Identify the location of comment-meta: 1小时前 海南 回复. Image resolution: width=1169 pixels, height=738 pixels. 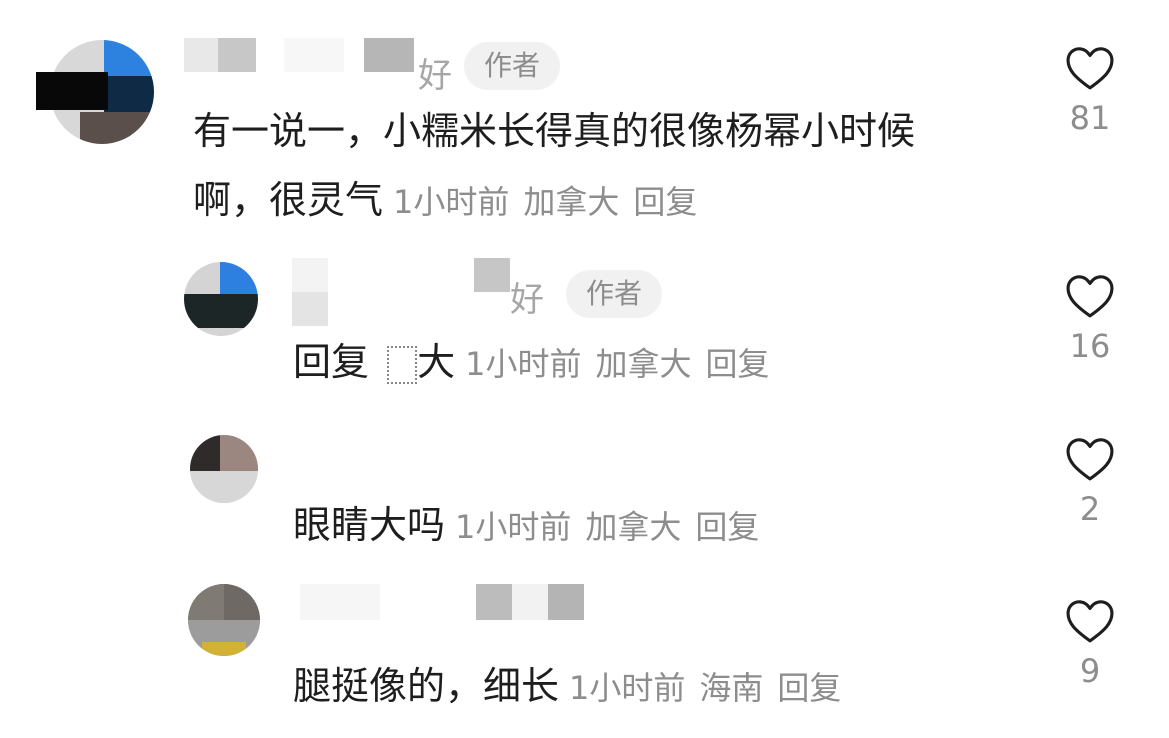
(712, 688).